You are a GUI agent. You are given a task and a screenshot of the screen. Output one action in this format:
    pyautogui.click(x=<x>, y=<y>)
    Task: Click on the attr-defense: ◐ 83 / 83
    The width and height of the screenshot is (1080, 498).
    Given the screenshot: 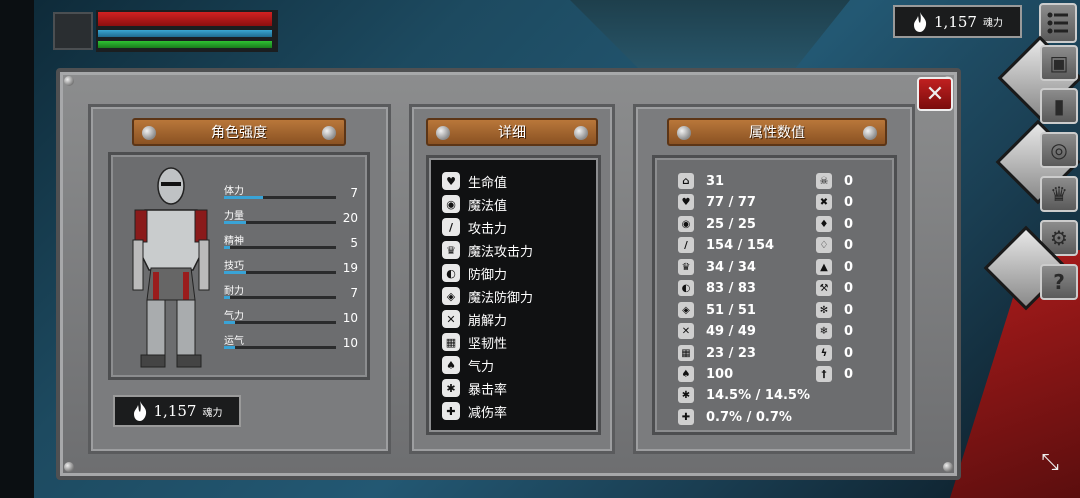 What is the action you would take?
    pyautogui.click(x=717, y=288)
    